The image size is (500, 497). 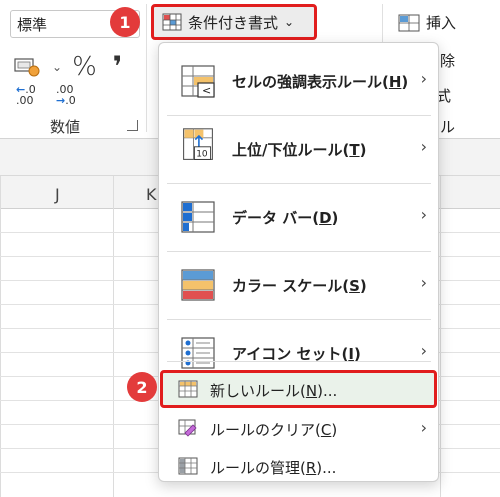 What do you see at coordinates (151, 194) in the screenshot?
I see `column-header-k: K` at bounding box center [151, 194].